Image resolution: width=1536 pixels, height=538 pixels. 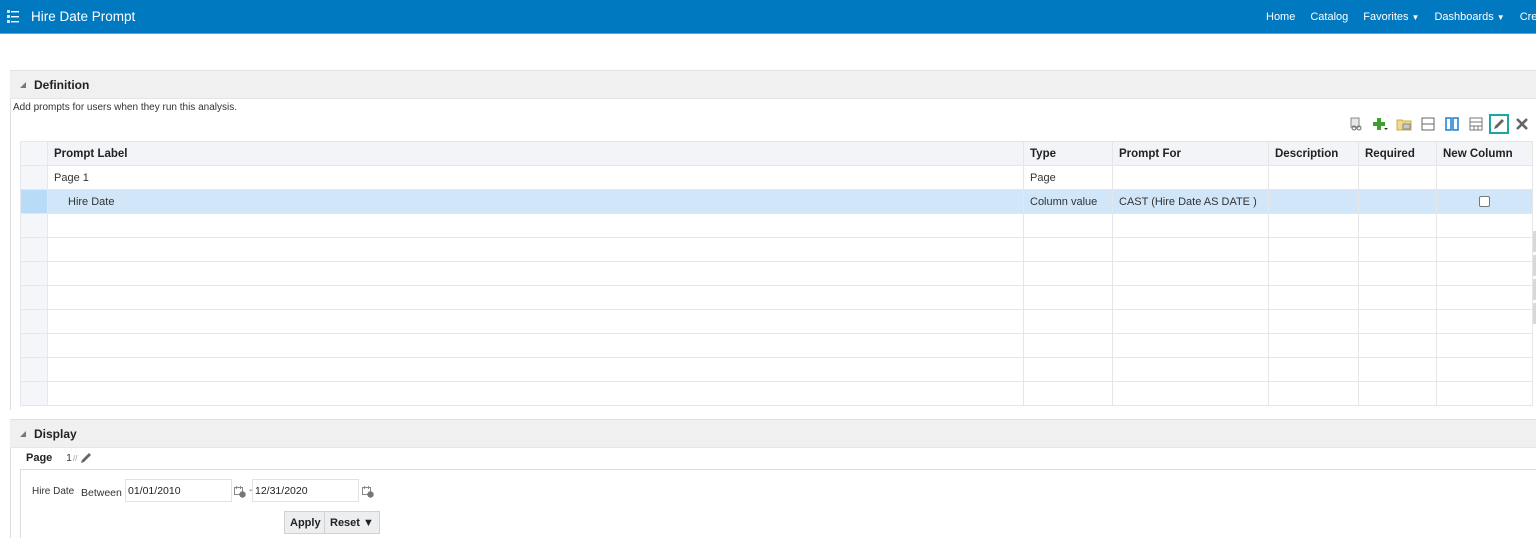 I want to click on nav-favorites: Favorites ▼, so click(x=1391, y=17).